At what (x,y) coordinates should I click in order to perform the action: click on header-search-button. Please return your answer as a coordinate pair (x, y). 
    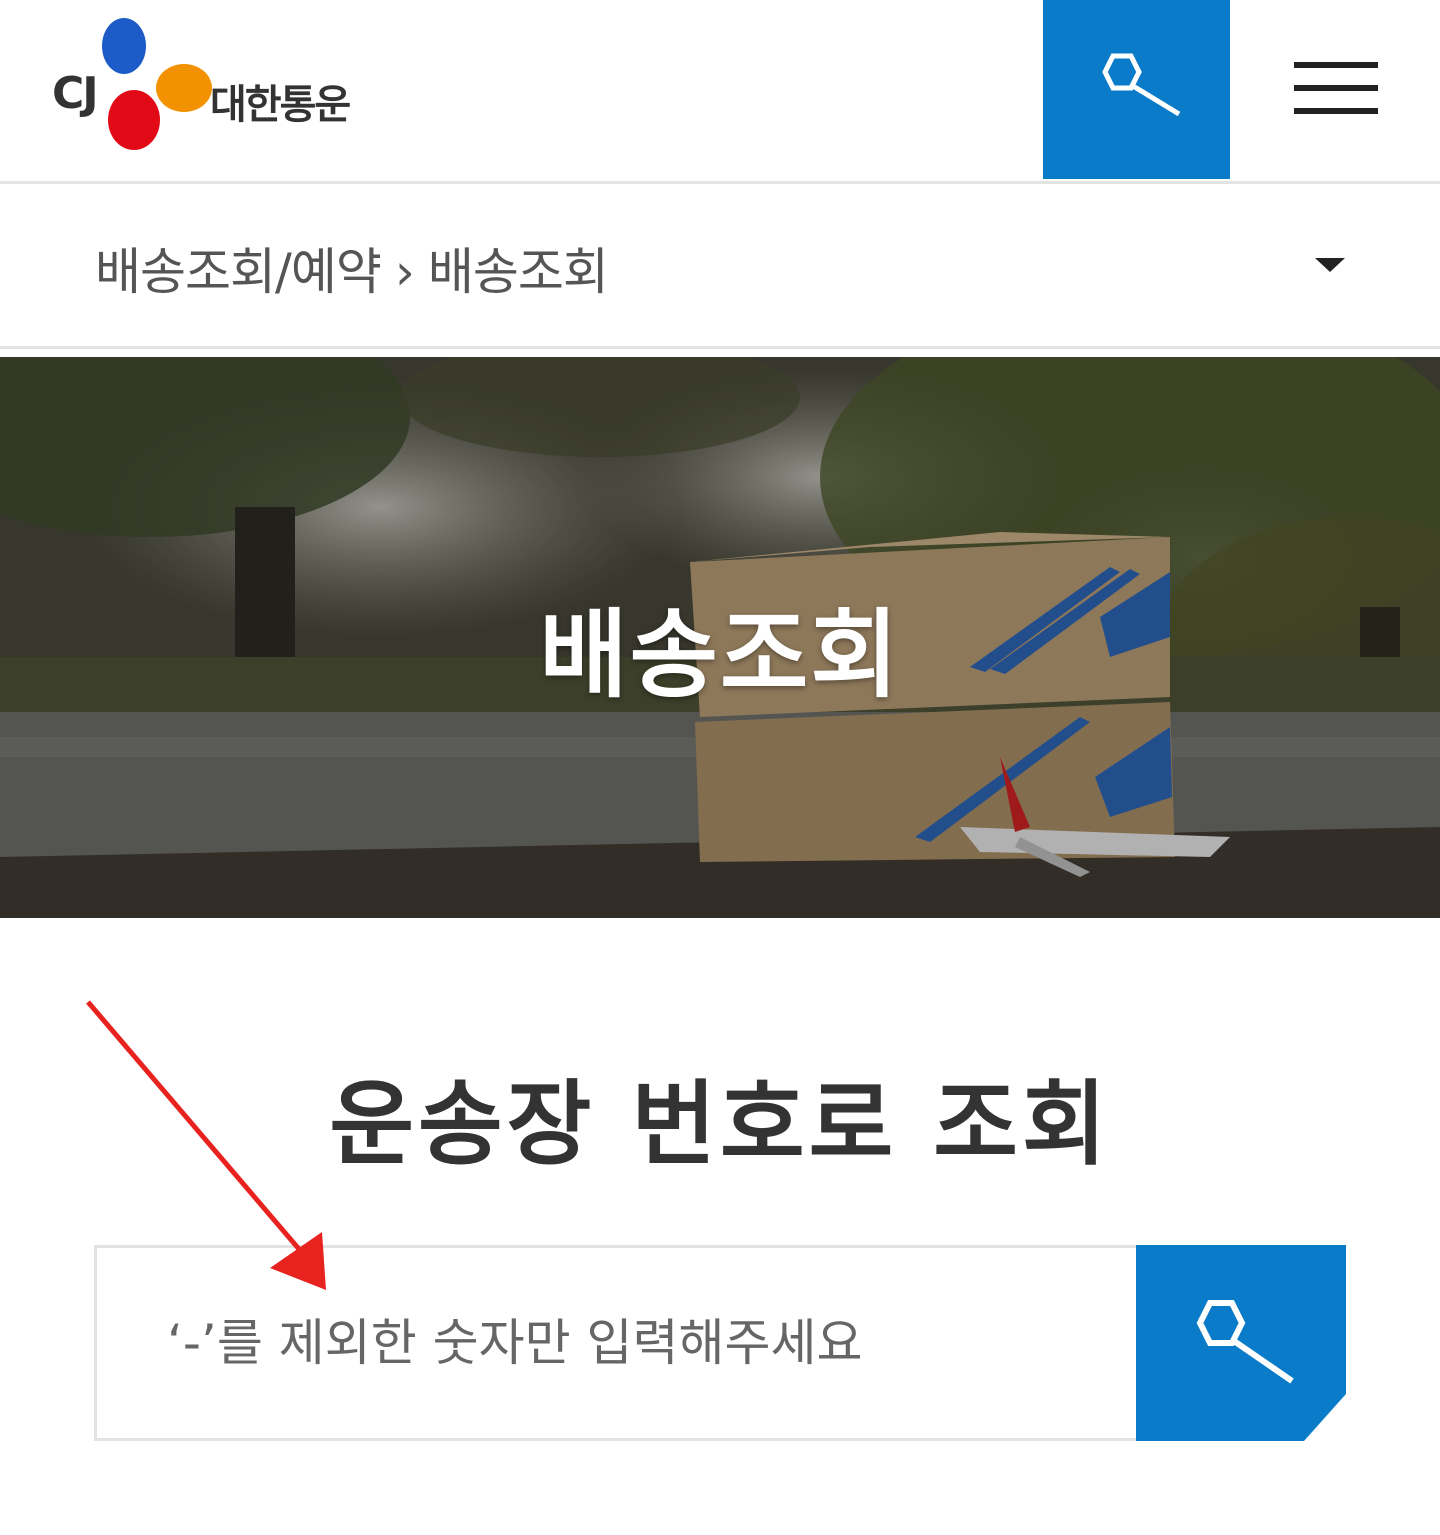
    Looking at the image, I should click on (1136, 89).